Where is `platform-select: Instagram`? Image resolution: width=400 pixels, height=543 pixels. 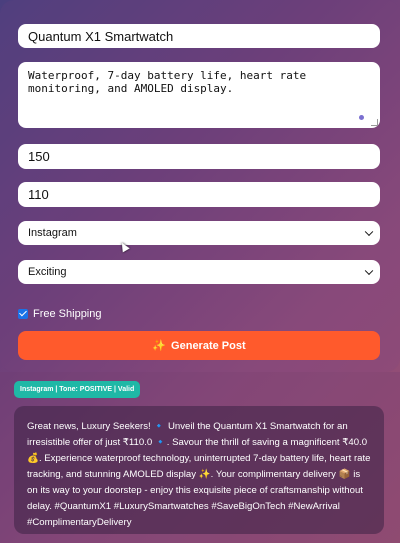
platform-select: Instagram is located at coordinates (199, 233).